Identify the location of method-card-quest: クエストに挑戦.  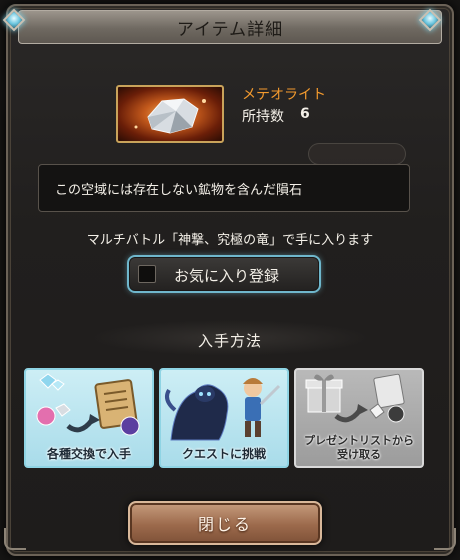
(224, 418).